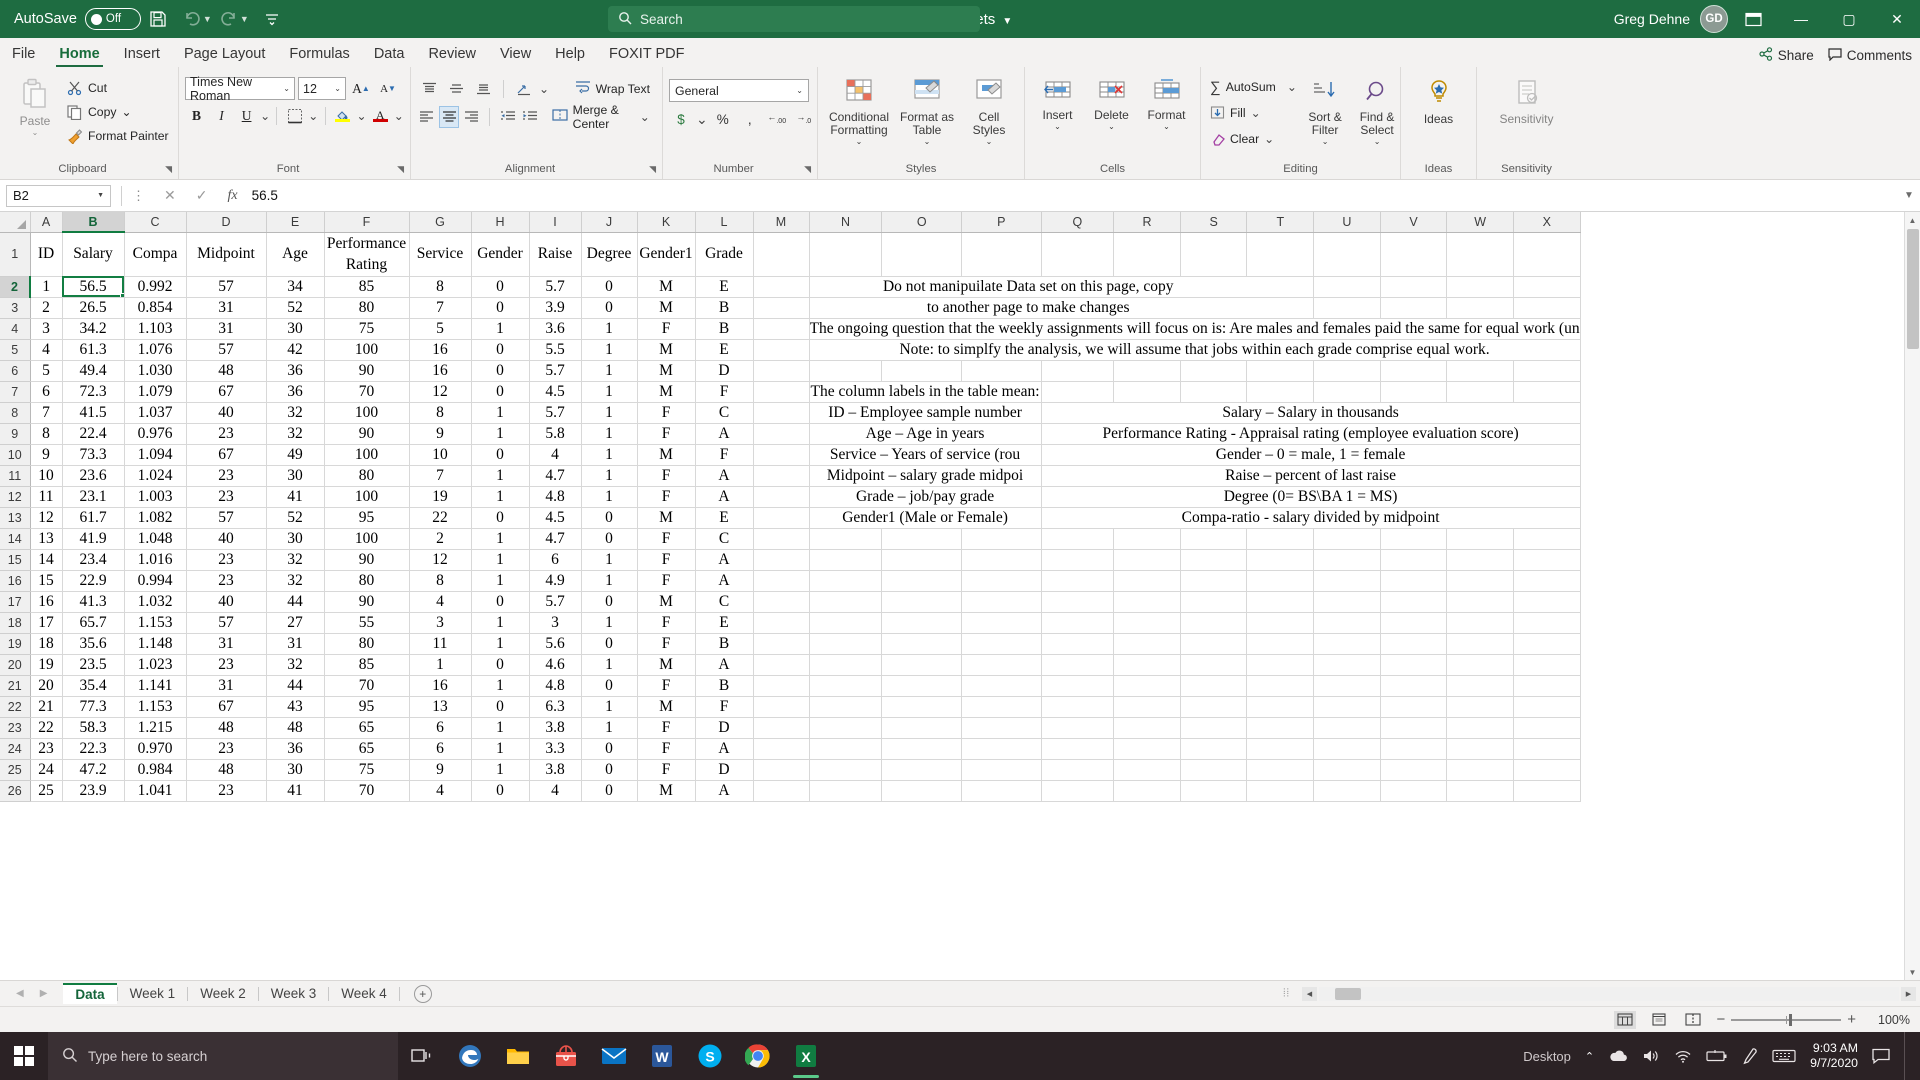 Image resolution: width=1920 pixels, height=1080 pixels. I want to click on column-header-Q: Q, so click(1078, 222).